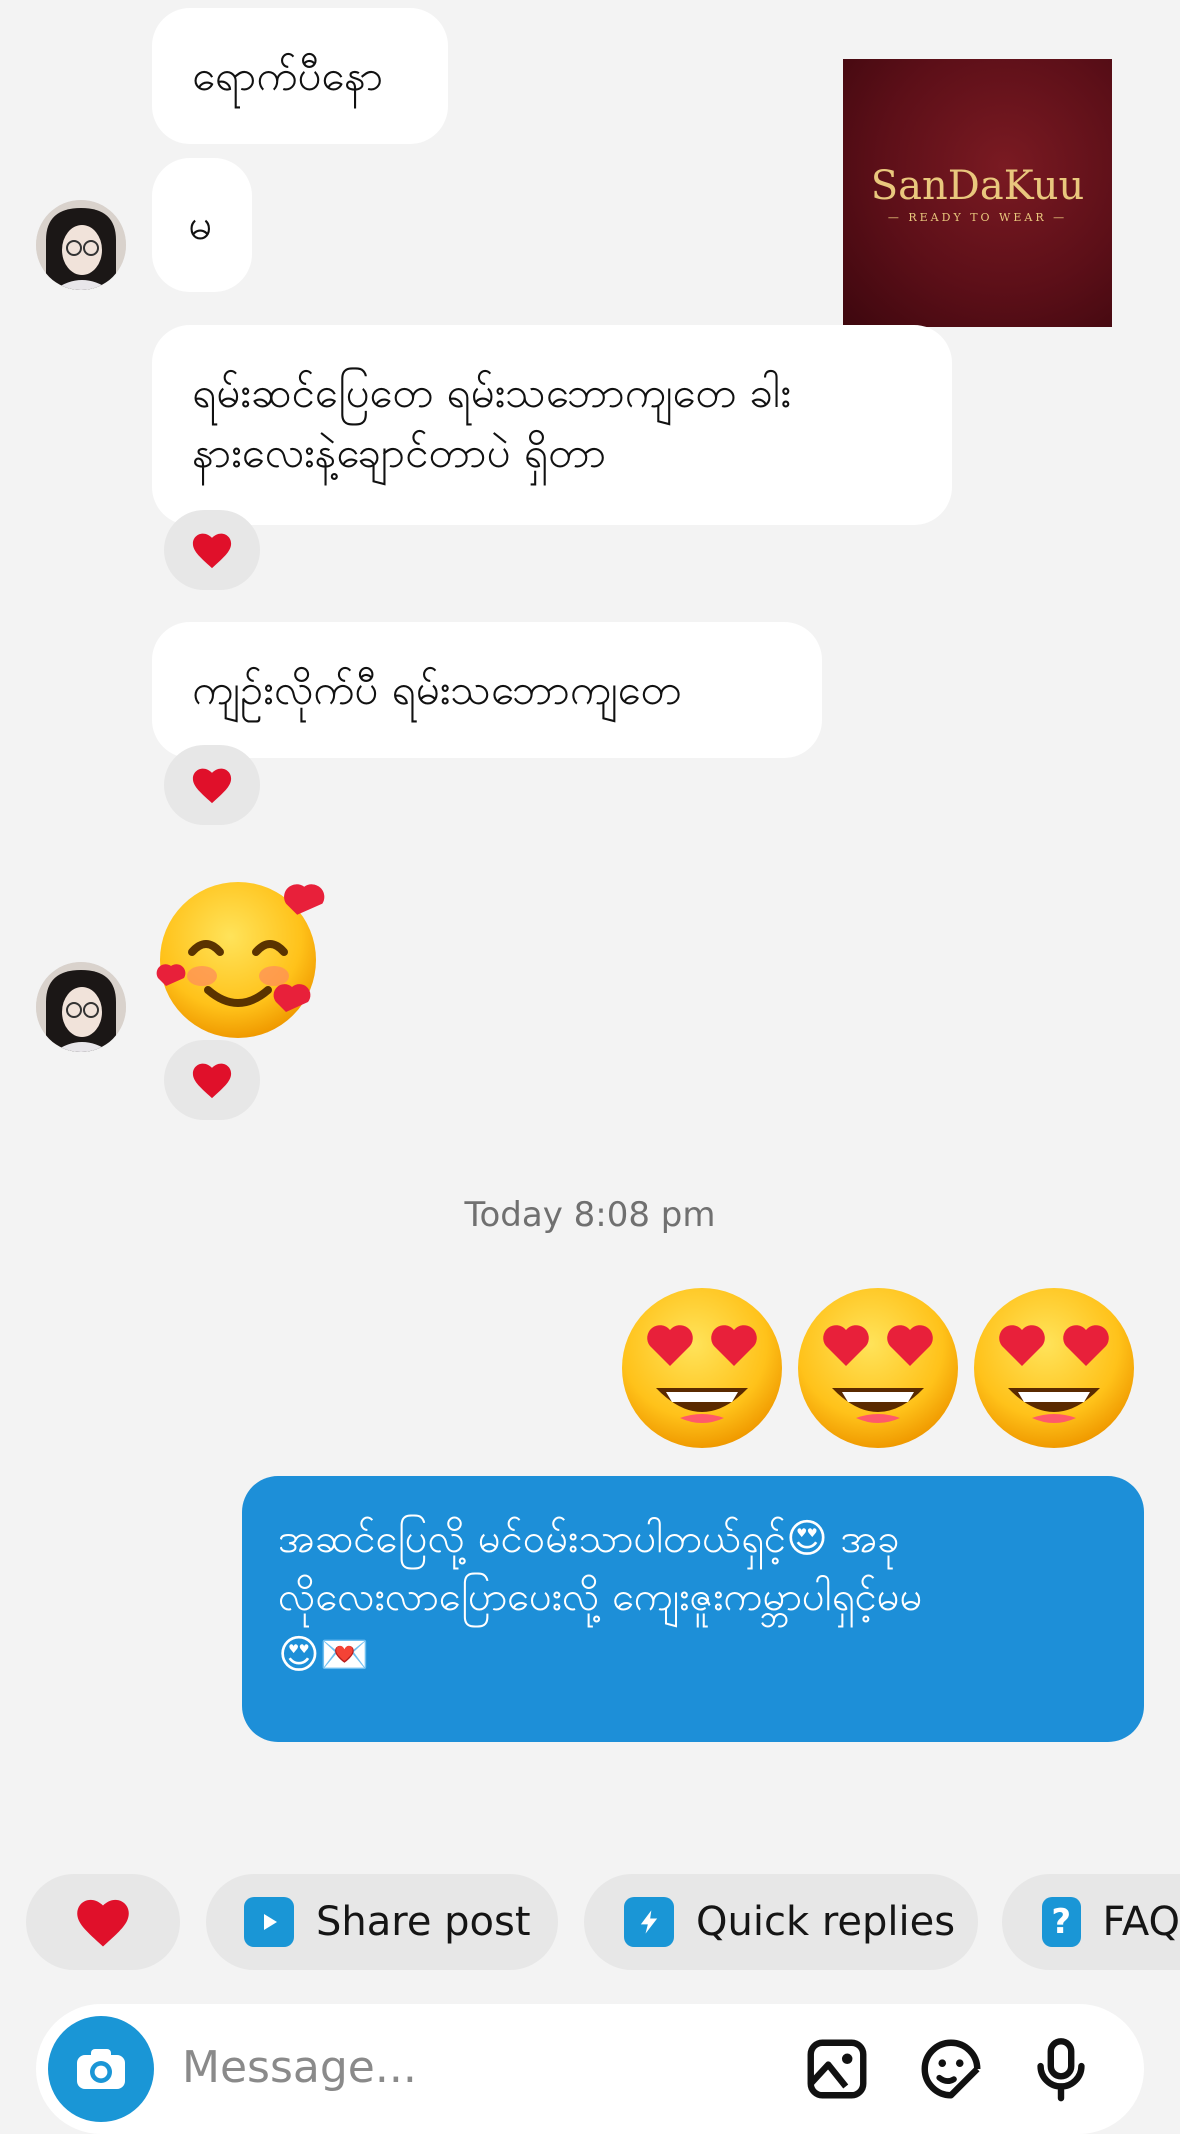 The width and height of the screenshot is (1180, 2134). Describe the element at coordinates (300, 76) in the screenshot. I see `incoming-message: ရောက်ပီနော` at that location.